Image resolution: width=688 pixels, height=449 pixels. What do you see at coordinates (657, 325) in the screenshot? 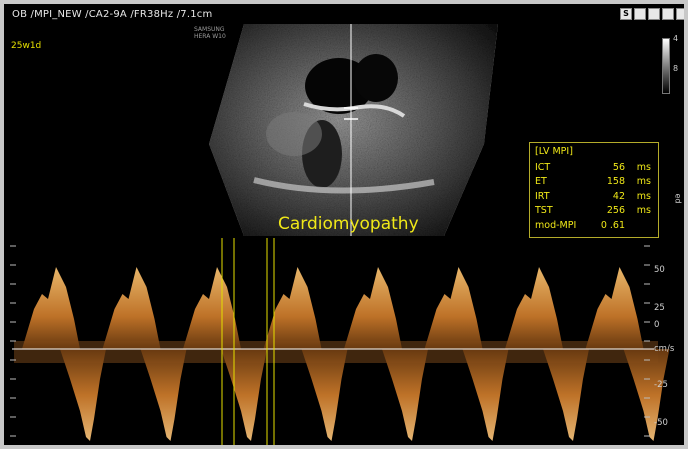
I see `velocity-label-0: 0` at bounding box center [657, 325].